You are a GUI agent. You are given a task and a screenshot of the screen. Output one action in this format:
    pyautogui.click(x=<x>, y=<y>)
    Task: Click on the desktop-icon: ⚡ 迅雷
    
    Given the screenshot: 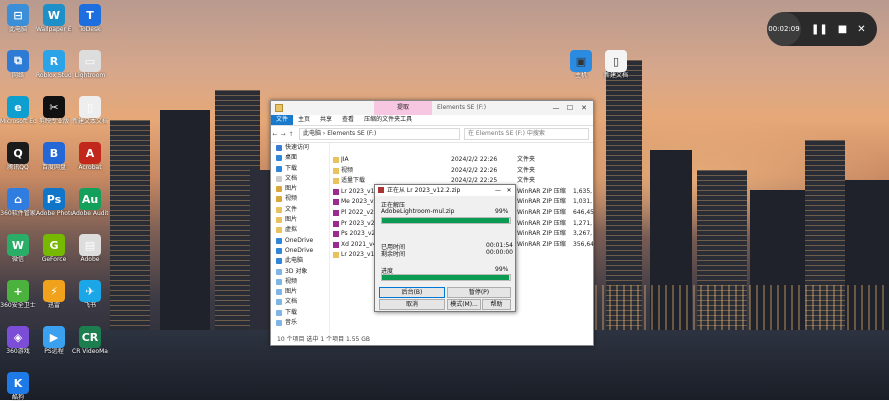 What is the action you would take?
    pyautogui.click(x=54, y=294)
    